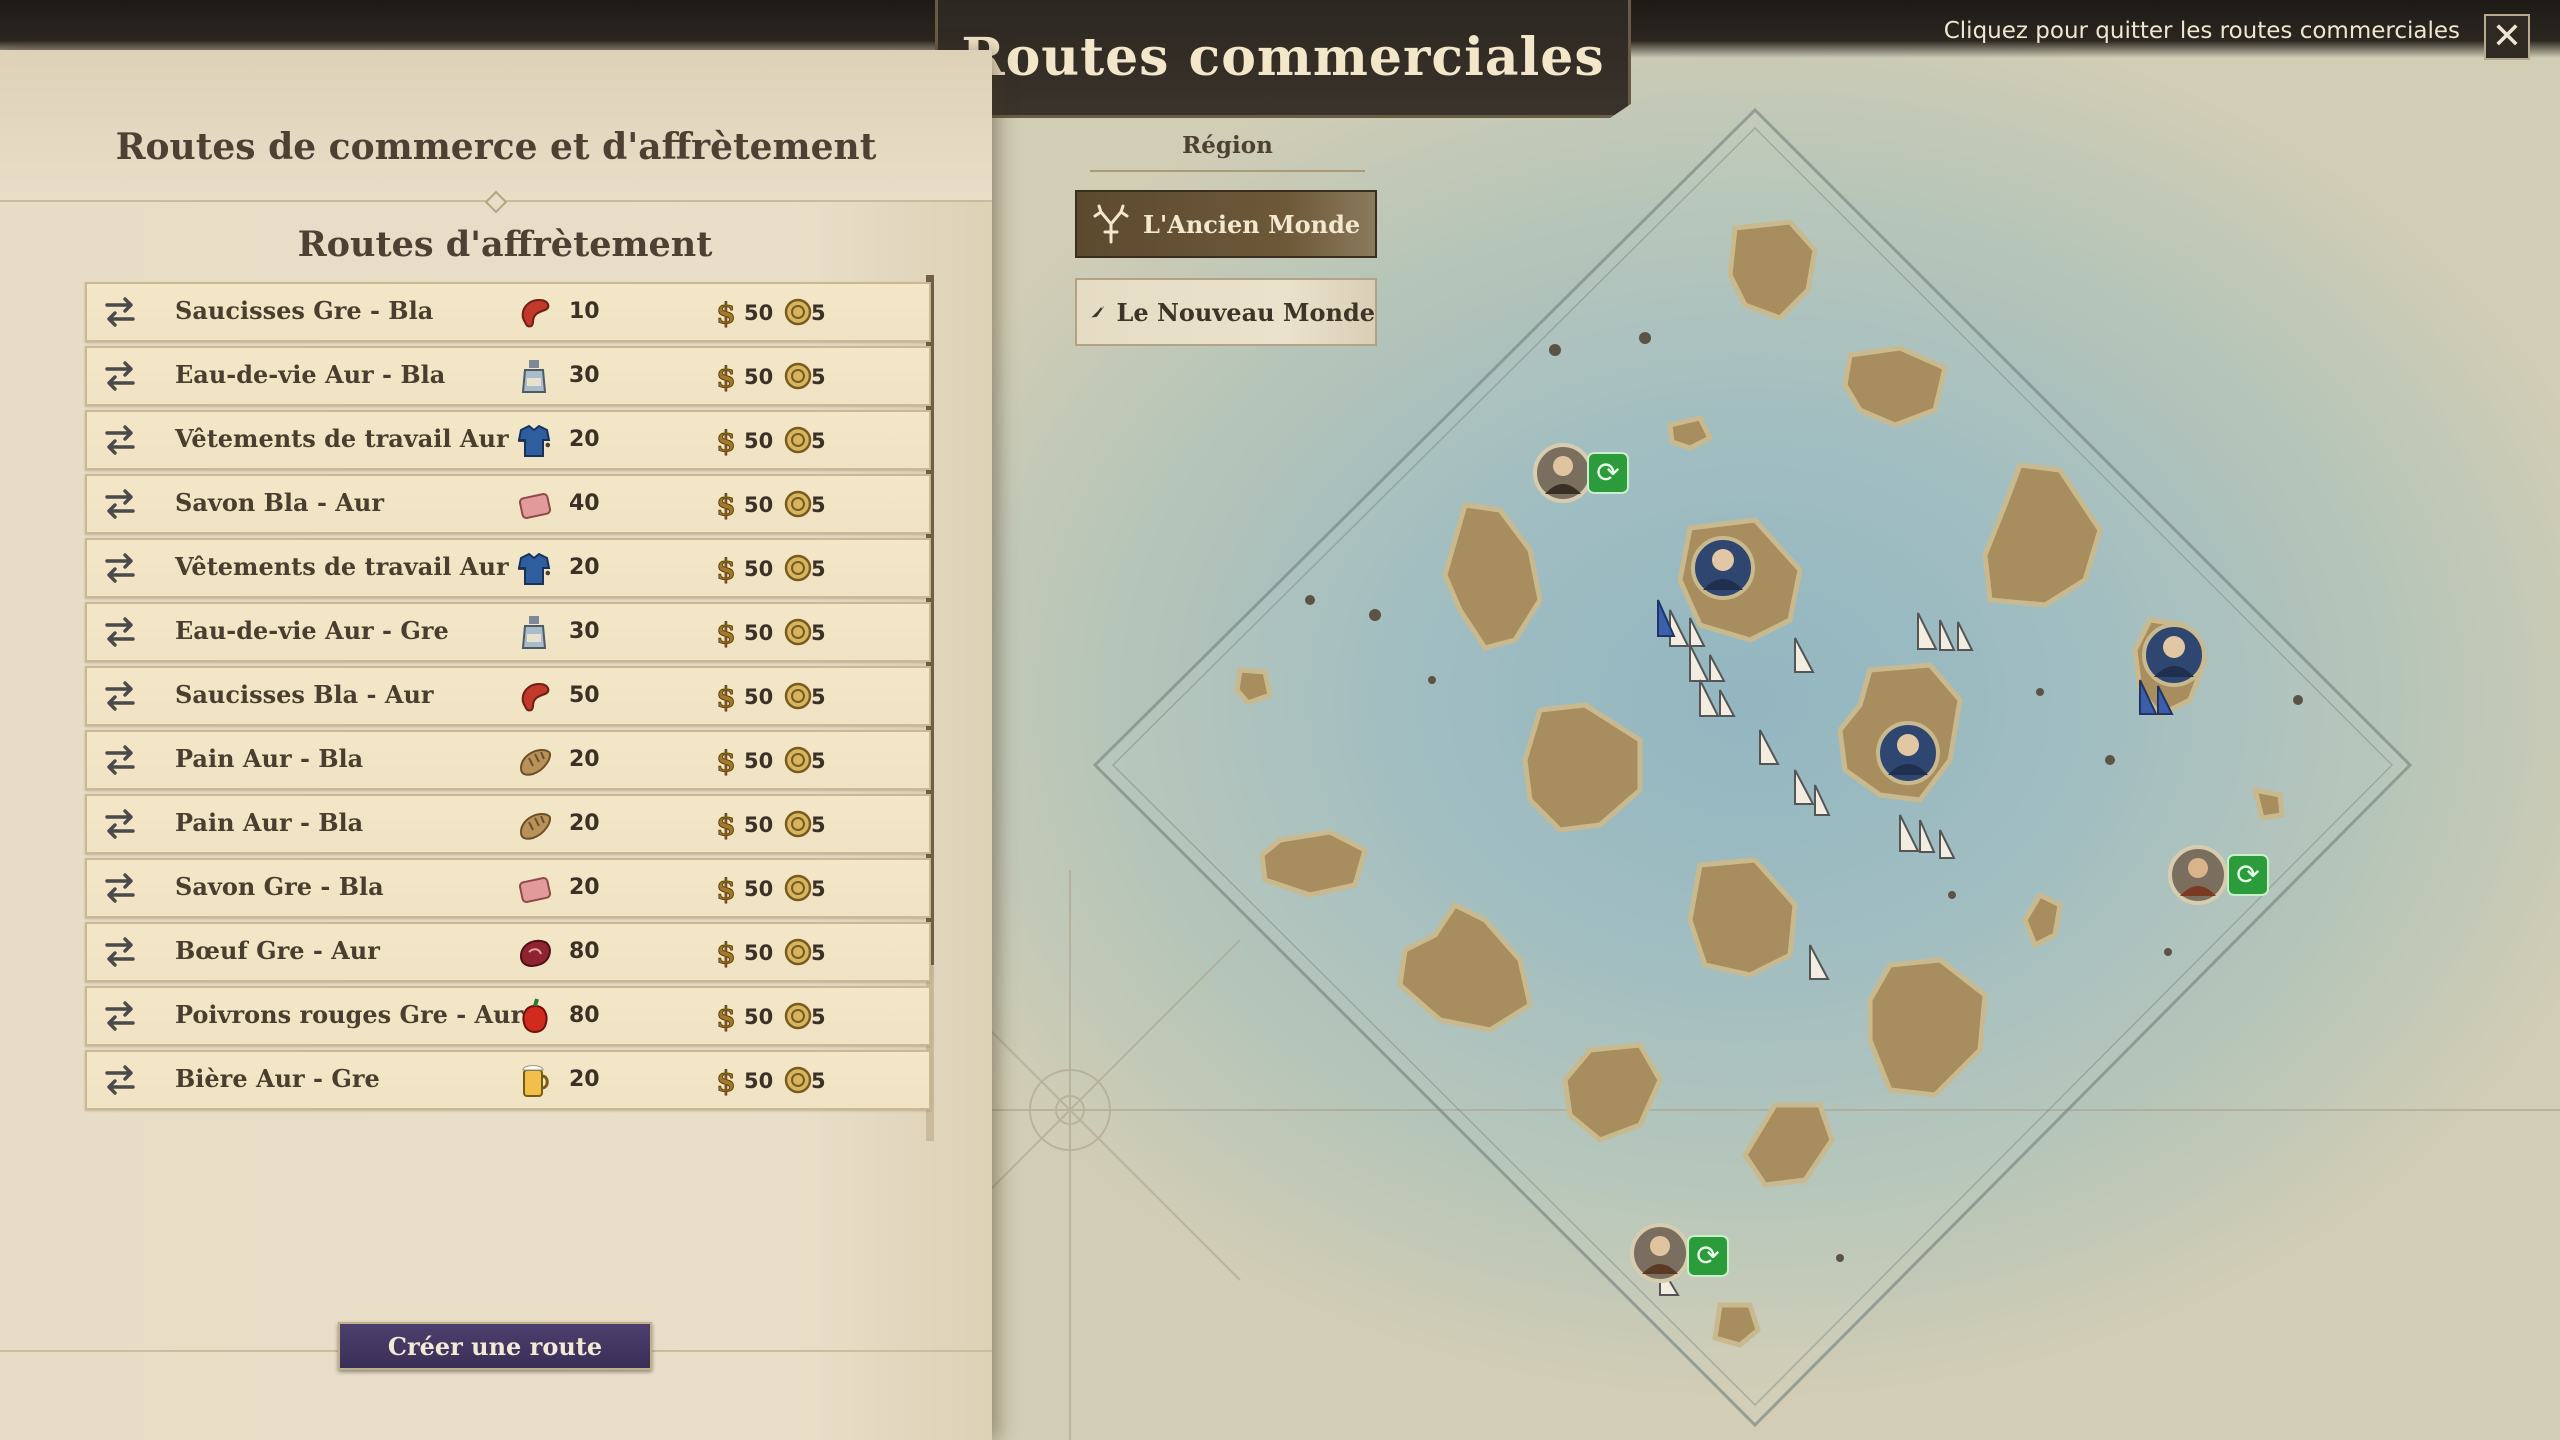  Describe the element at coordinates (310, 374) in the screenshot. I see `route-name: Eau-de-vie Aur - Bla` at that location.